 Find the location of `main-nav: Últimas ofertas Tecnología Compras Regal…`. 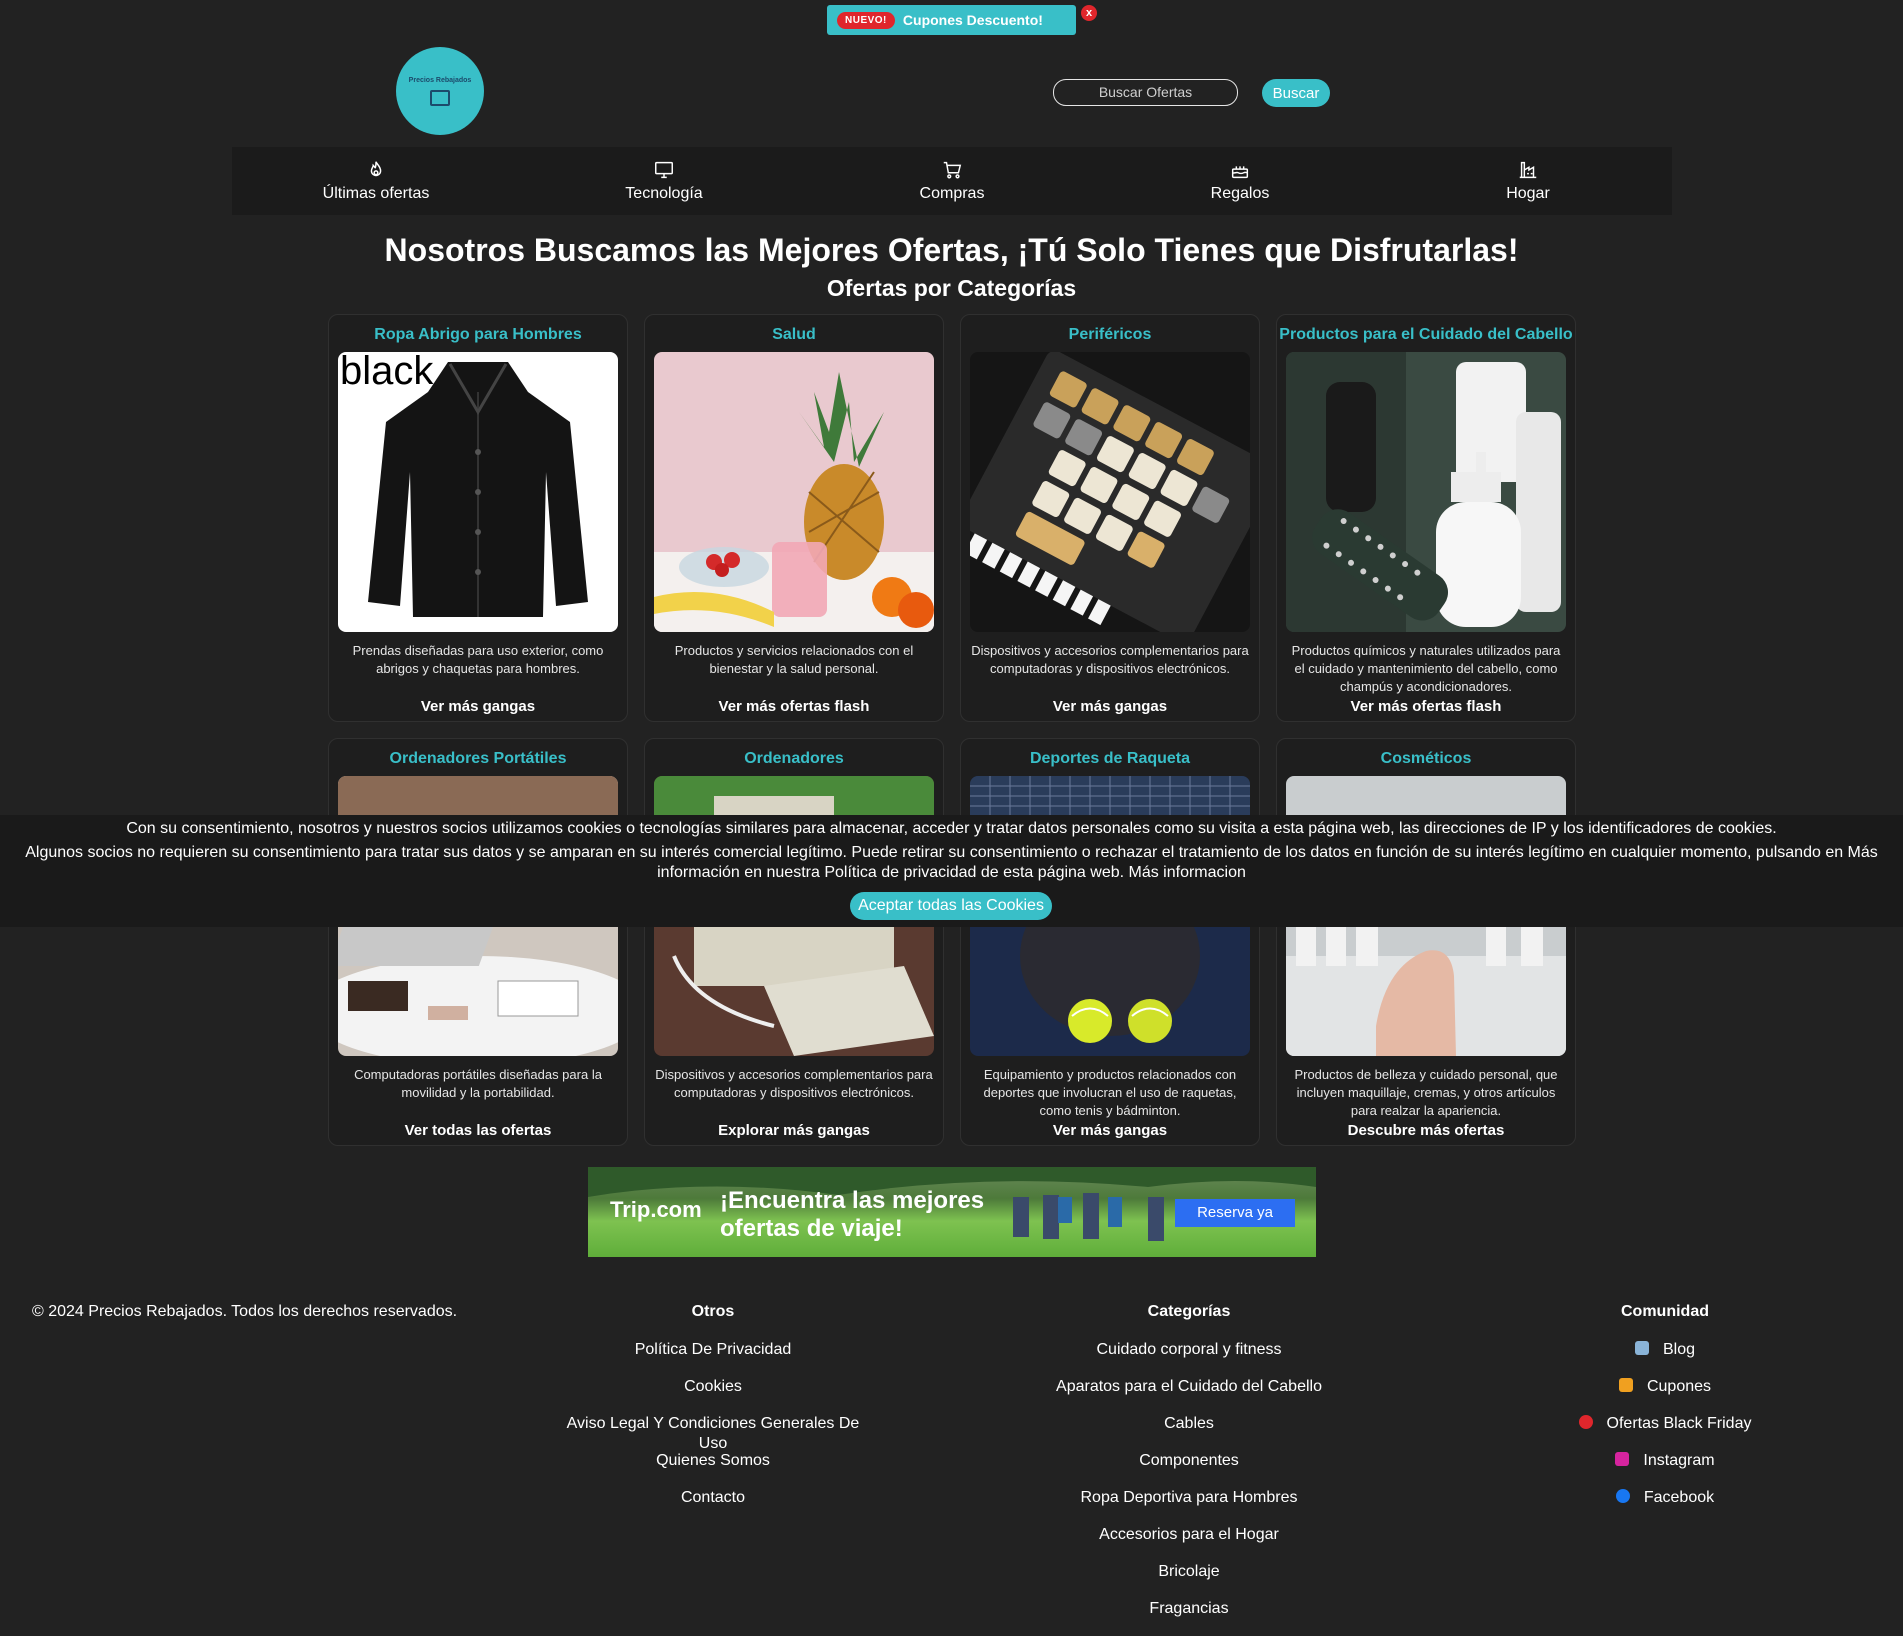

main-nav: Últimas ofertas Tecnología Compras Regal… is located at coordinates (952, 181).